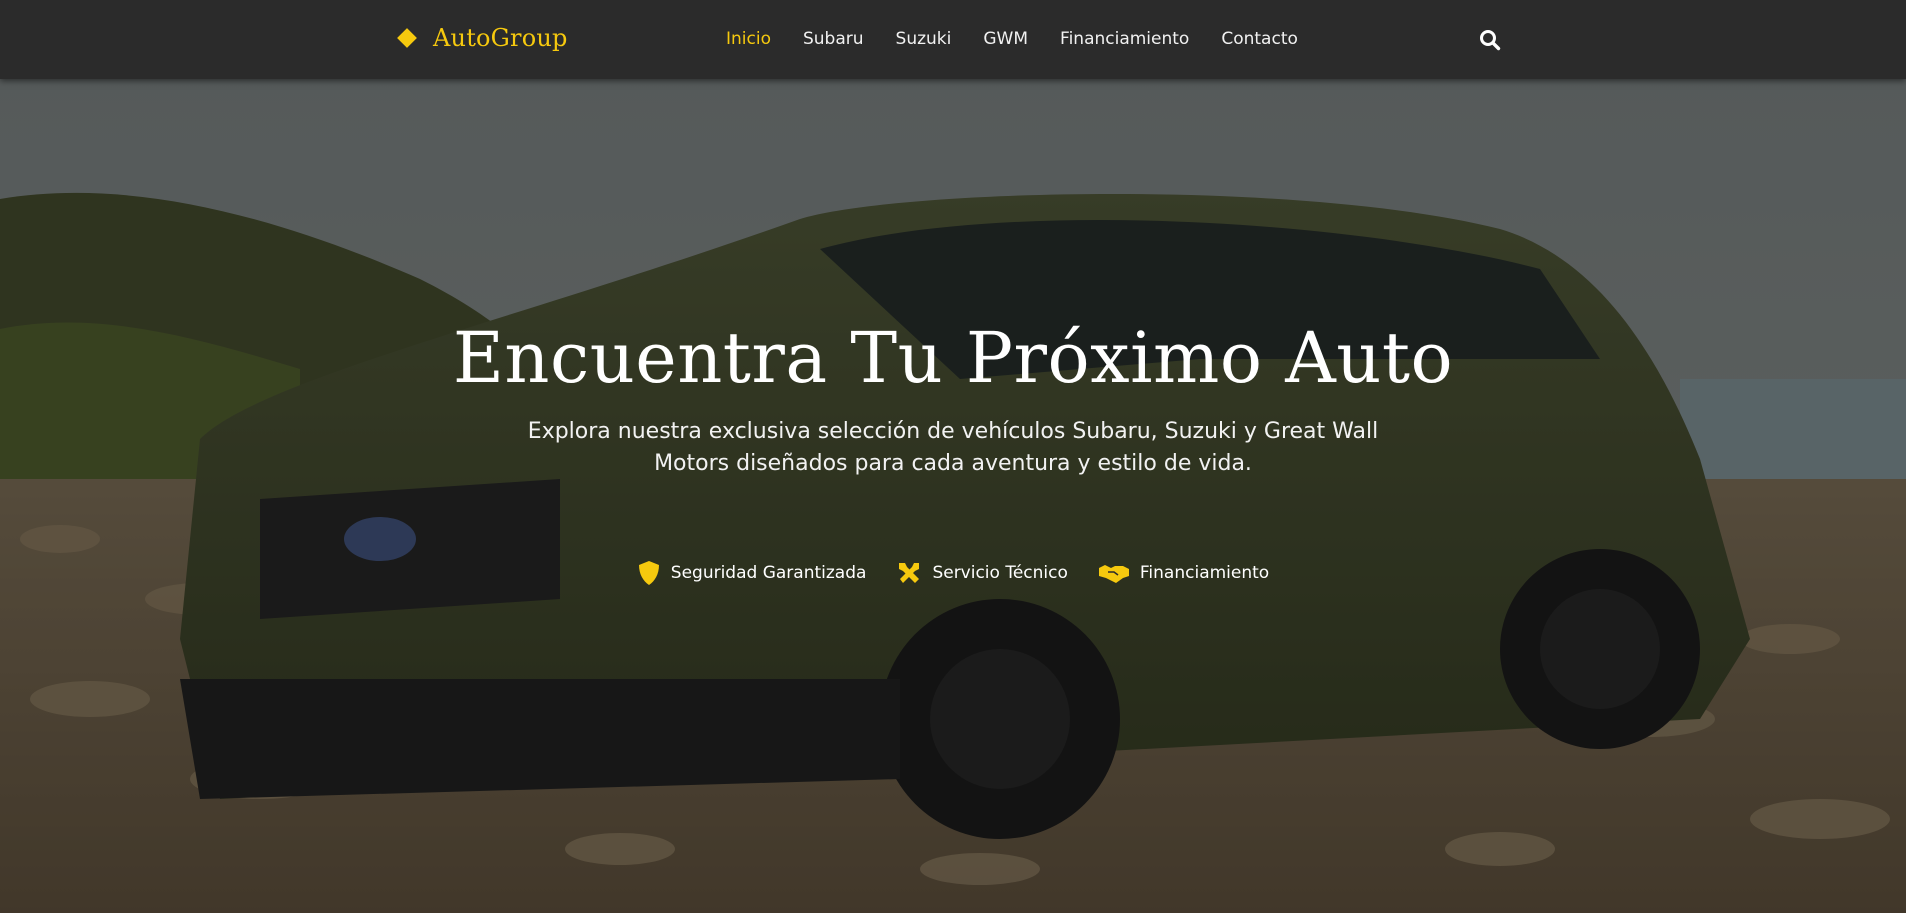  What do you see at coordinates (407, 38) in the screenshot?
I see `diamond-icon` at bounding box center [407, 38].